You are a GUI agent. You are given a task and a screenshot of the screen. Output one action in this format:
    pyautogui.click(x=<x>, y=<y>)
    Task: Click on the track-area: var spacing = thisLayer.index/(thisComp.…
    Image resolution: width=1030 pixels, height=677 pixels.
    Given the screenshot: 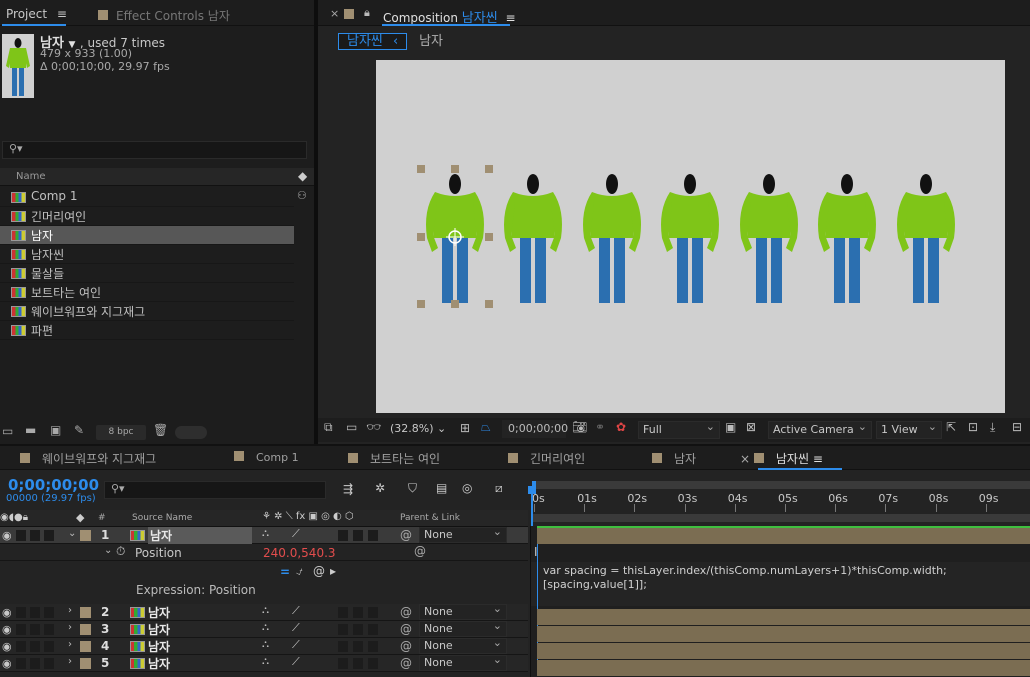 What is the action you would take?
    pyautogui.click(x=780, y=601)
    